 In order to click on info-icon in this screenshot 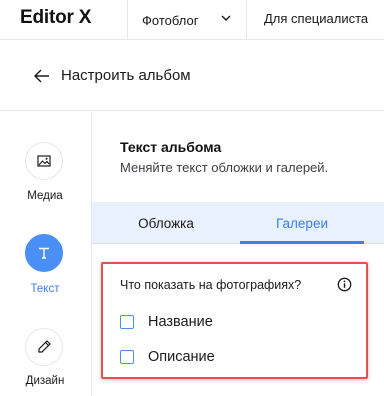, I will do `click(344, 284)`.